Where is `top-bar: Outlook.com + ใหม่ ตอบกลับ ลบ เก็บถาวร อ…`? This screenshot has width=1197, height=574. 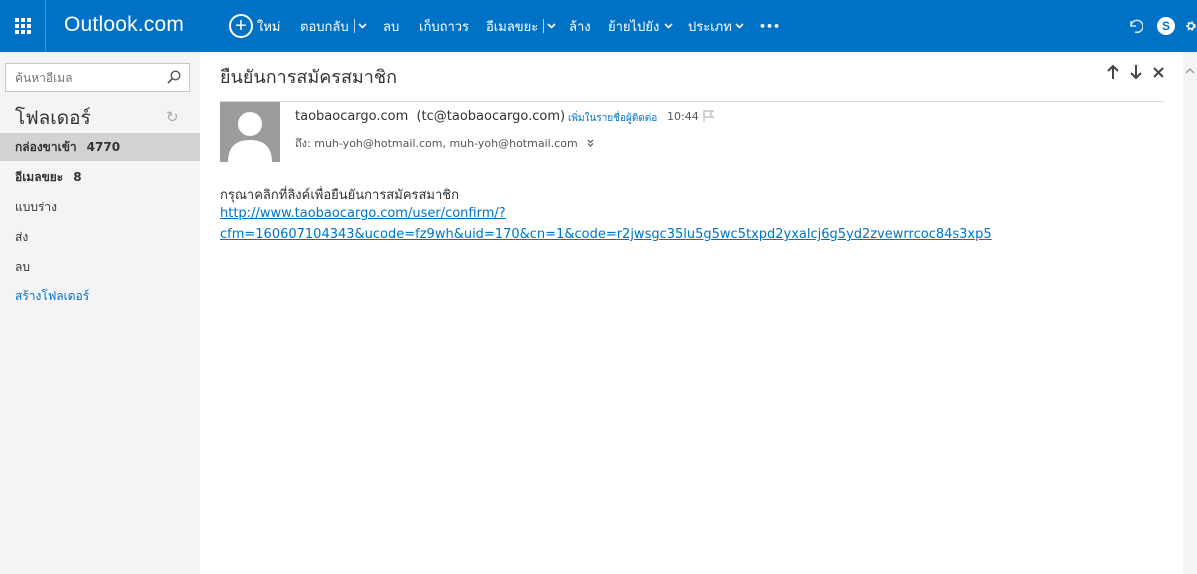 top-bar: Outlook.com + ใหม่ ตอบกลับ ลบ เก็บถาวร อ… is located at coordinates (598, 26).